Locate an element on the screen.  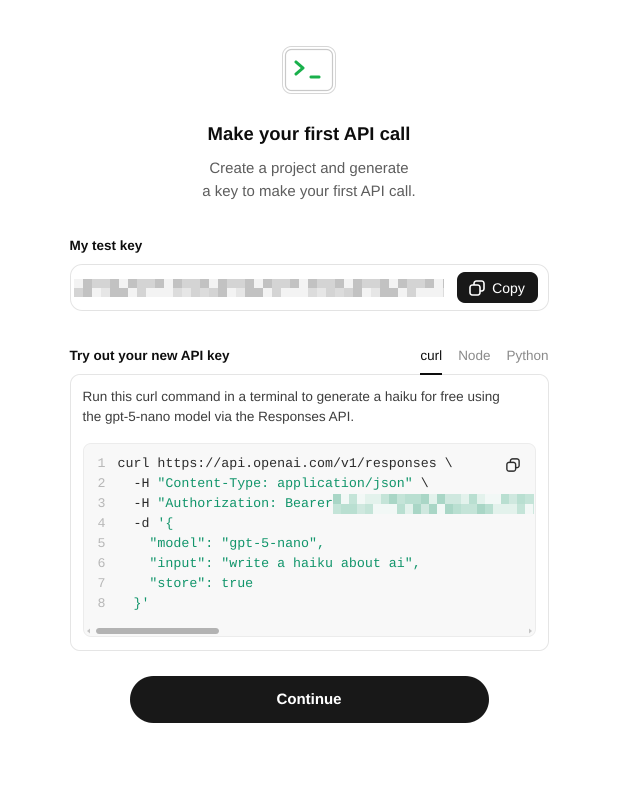
code-line: "store": true is located at coordinates (201, 584).